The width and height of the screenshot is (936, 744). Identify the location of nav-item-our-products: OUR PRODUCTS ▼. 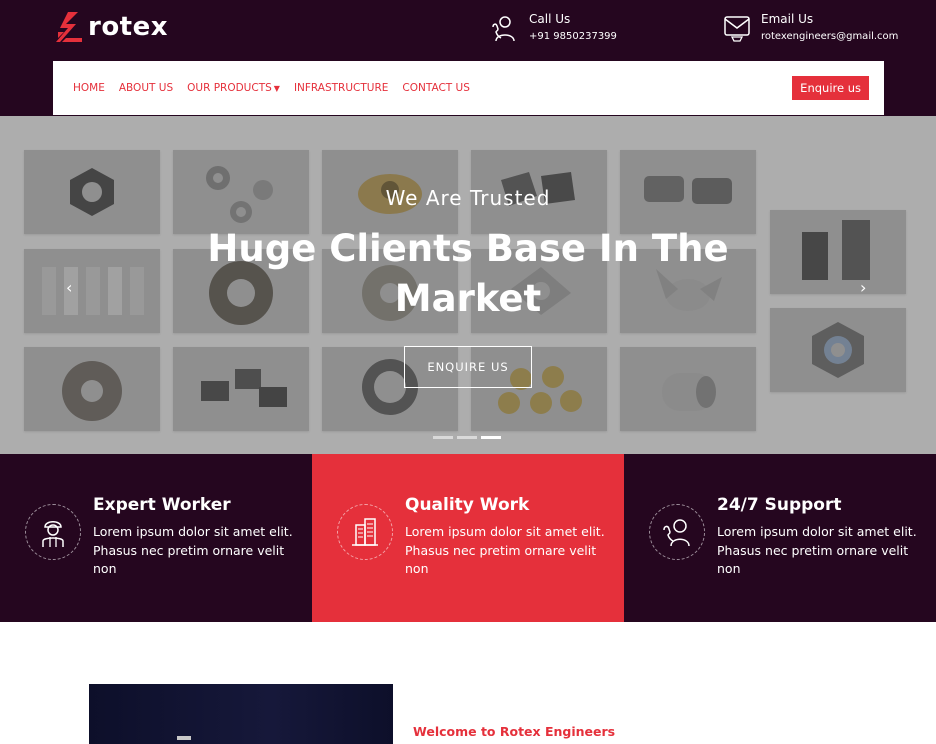
(233, 88).